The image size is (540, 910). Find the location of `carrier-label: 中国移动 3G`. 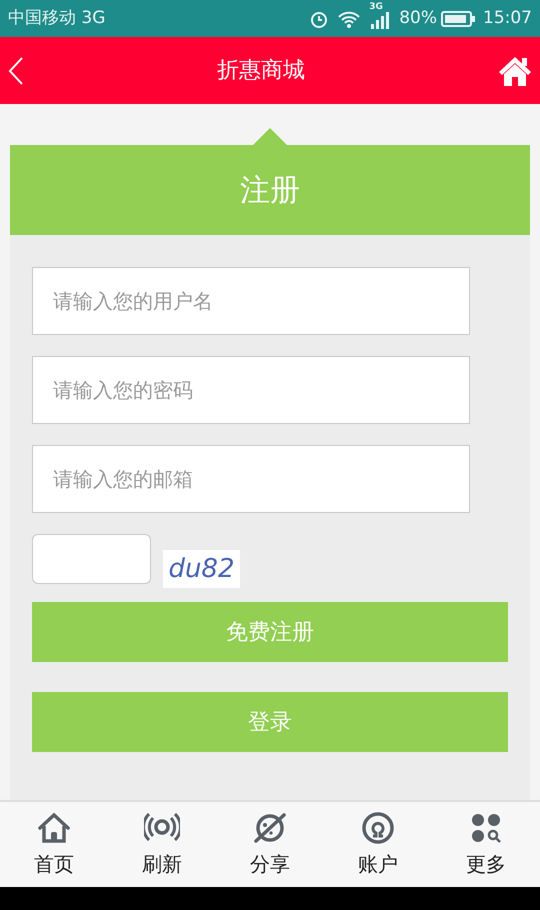

carrier-label: 中国移动 3G is located at coordinates (57, 18).